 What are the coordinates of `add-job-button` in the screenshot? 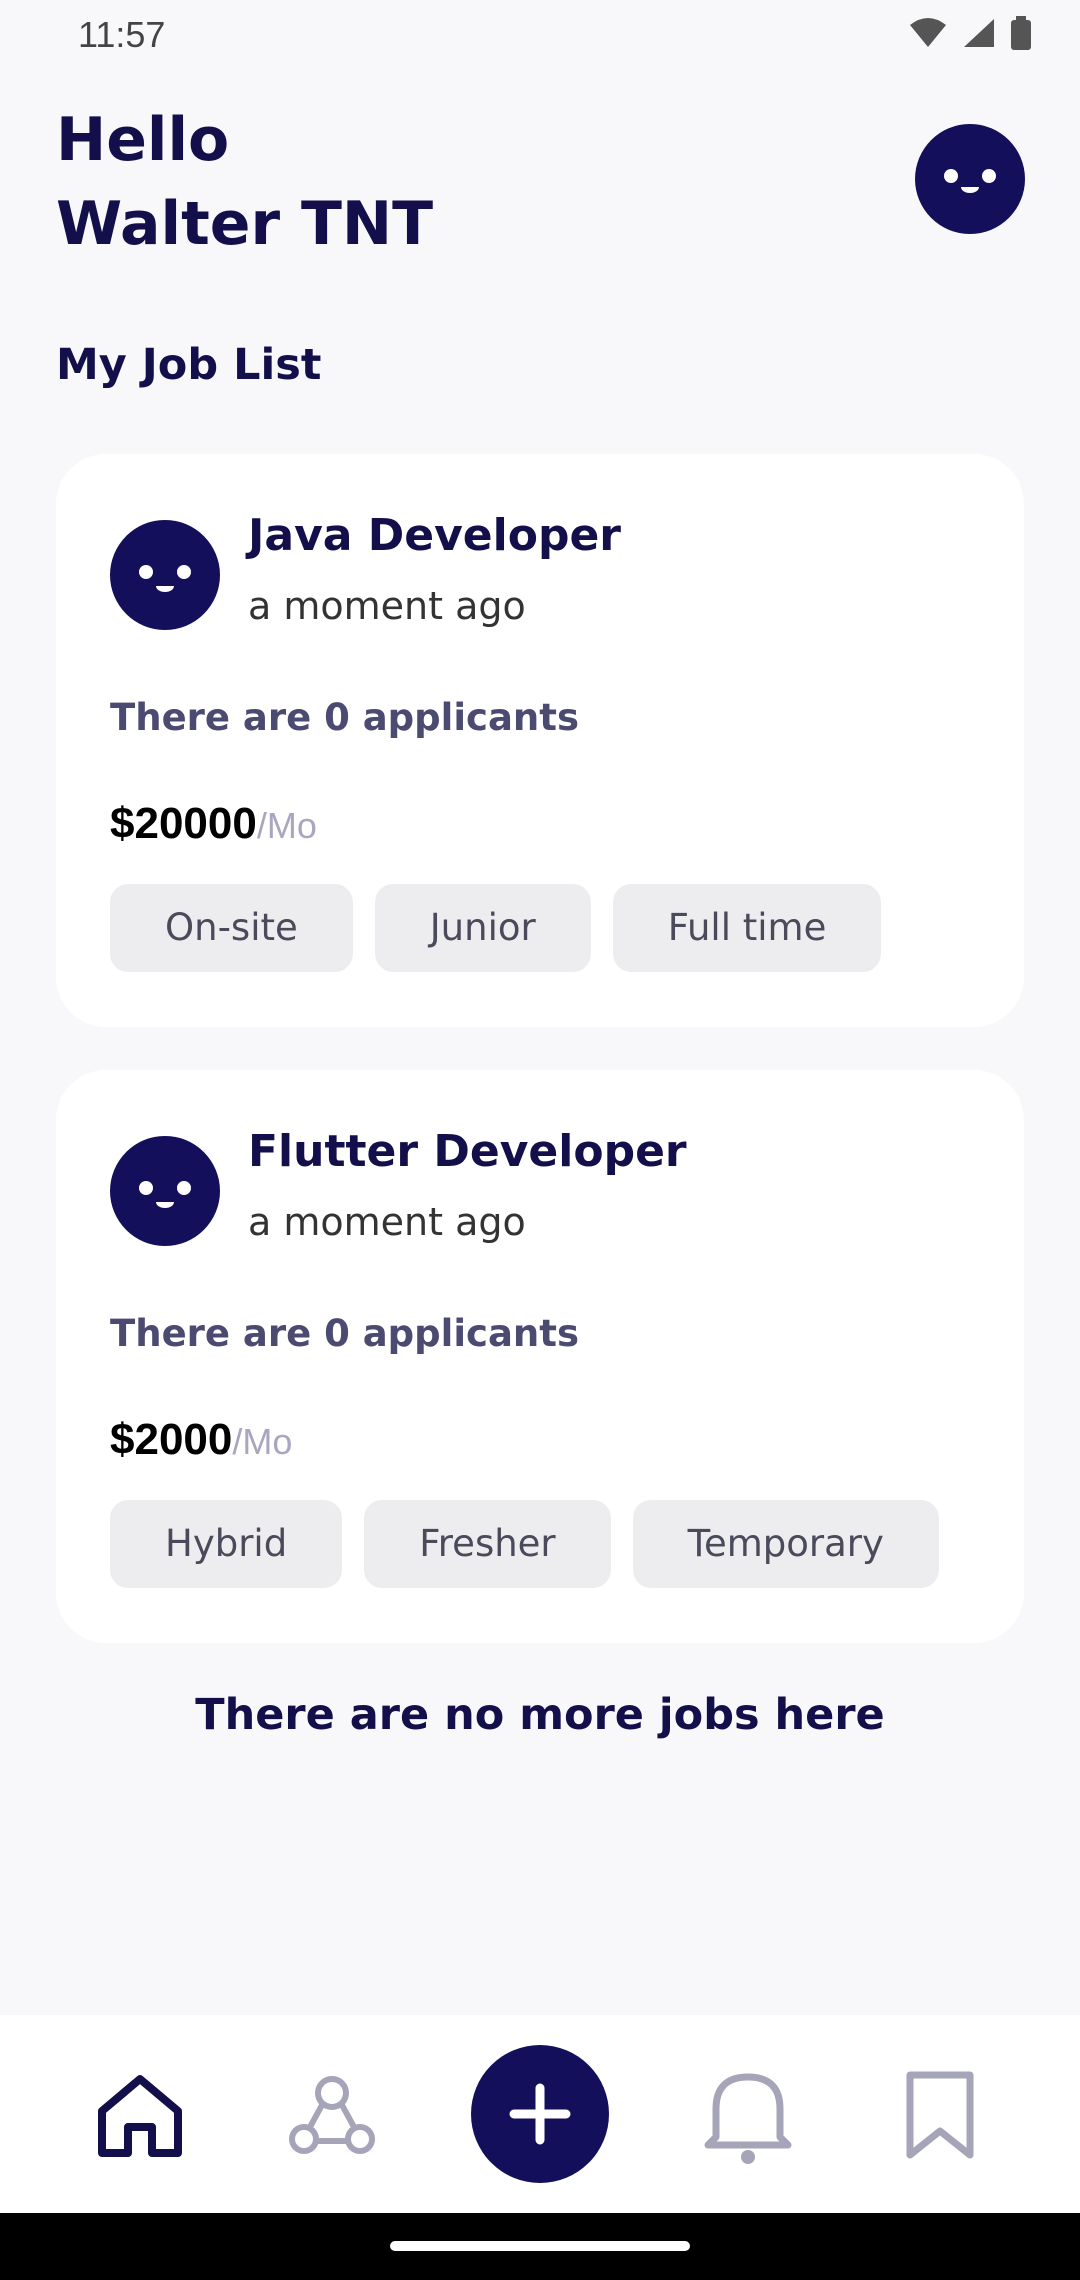 It's located at (540, 2114).